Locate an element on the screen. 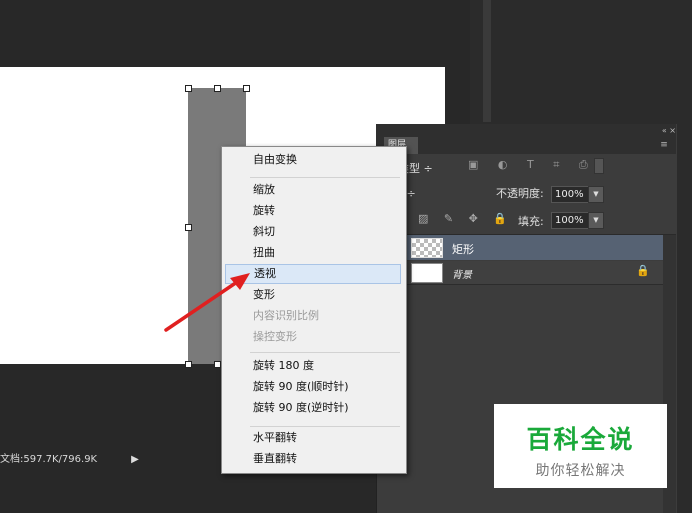 The image size is (692, 513). menu-item: 垂直翻转 is located at coordinates (313, 459).